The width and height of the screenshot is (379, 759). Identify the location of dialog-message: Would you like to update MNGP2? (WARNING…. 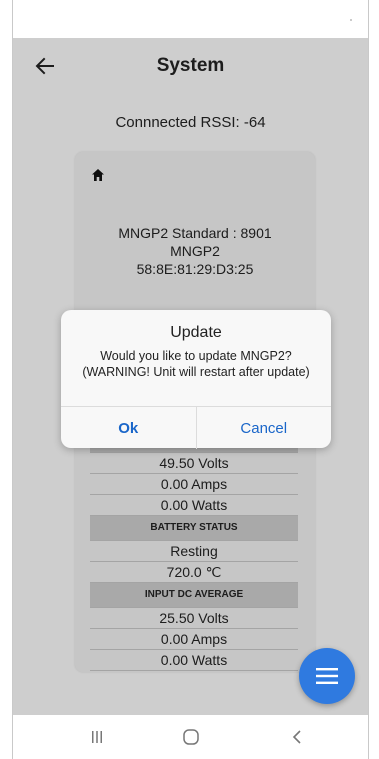
(196, 364).